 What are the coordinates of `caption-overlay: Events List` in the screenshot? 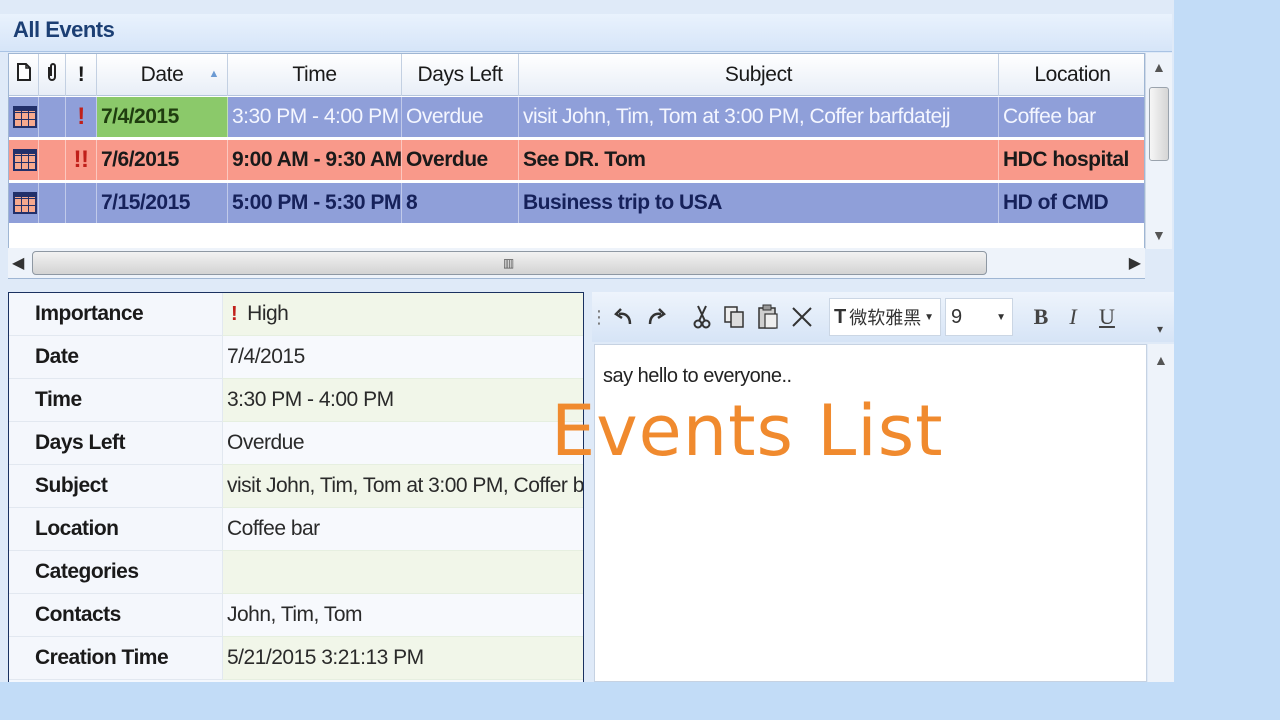 It's located at (747, 431).